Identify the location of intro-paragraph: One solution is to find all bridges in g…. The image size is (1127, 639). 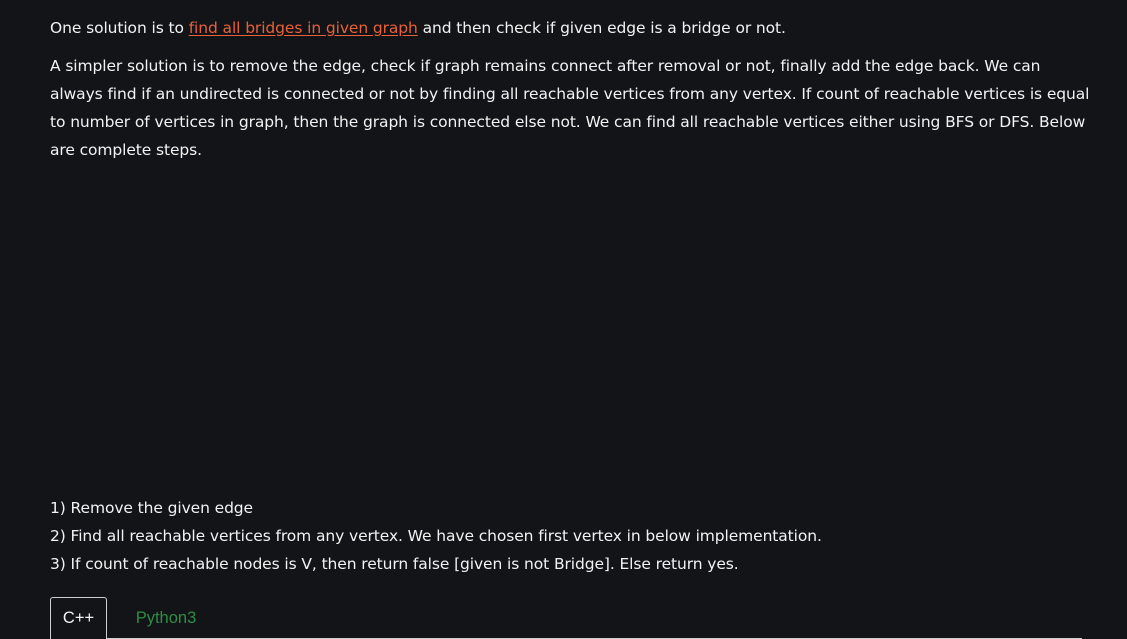
(570, 28).